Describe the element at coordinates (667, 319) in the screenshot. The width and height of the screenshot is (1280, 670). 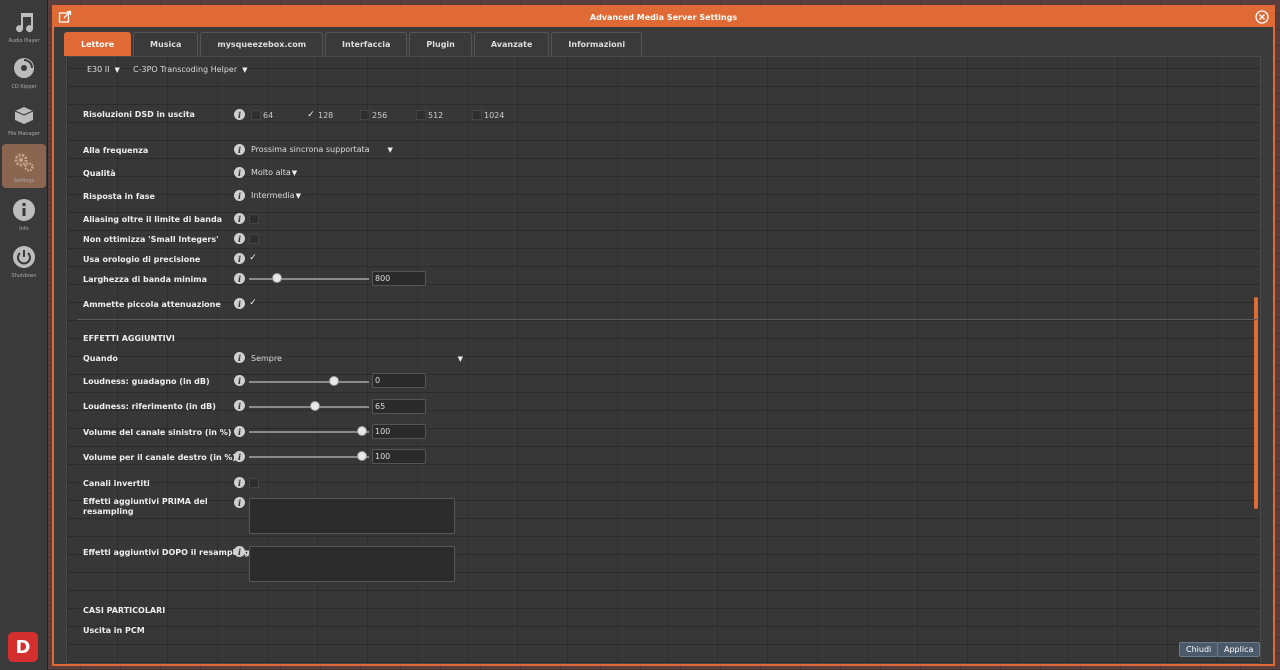
I see `section-divider` at that location.